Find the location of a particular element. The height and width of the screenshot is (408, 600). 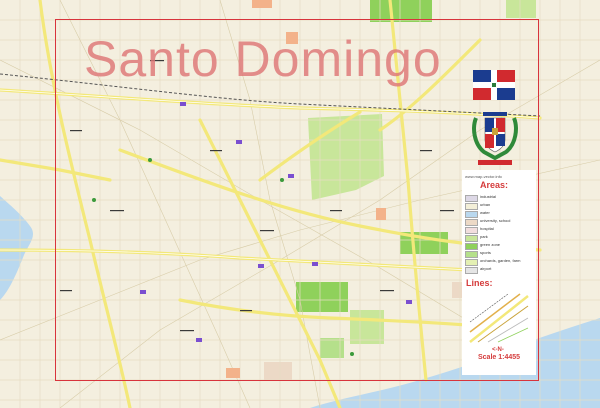

legend-label: urban is located at coordinates (485, 204).